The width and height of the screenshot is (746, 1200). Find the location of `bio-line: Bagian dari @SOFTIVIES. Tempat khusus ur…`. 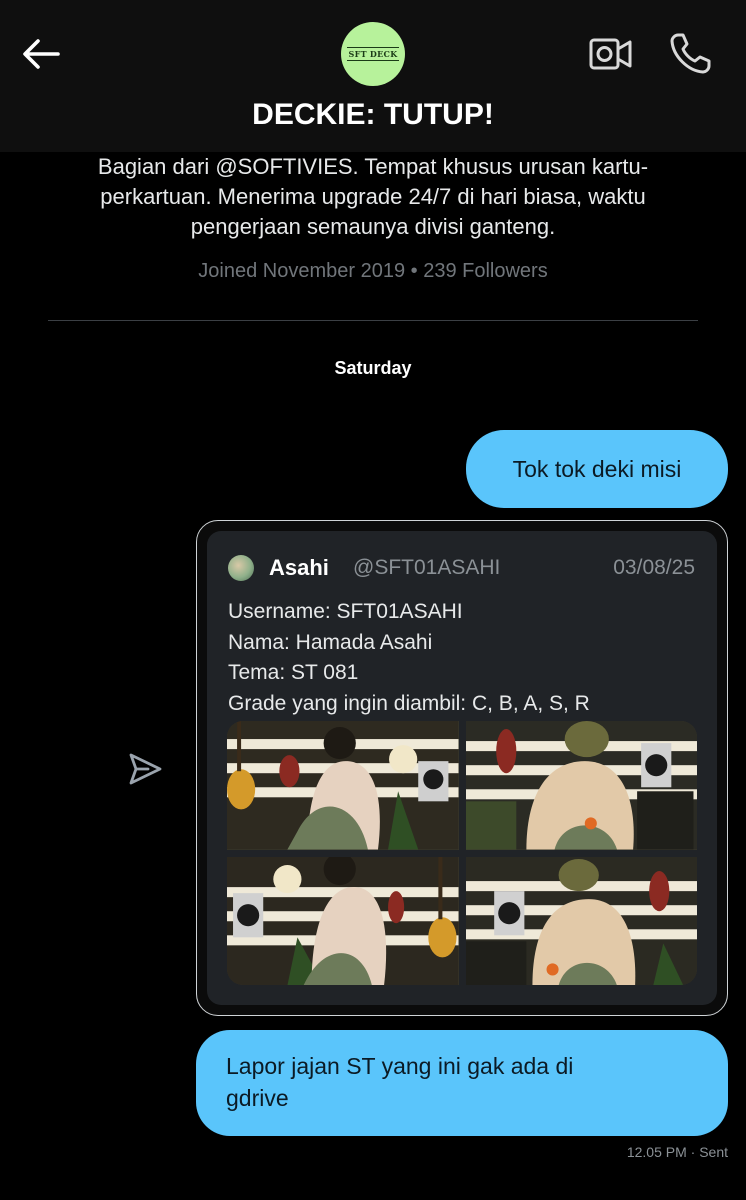

bio-line: Bagian dari @SOFTIVIES. Tempat khusus ur… is located at coordinates (373, 166).